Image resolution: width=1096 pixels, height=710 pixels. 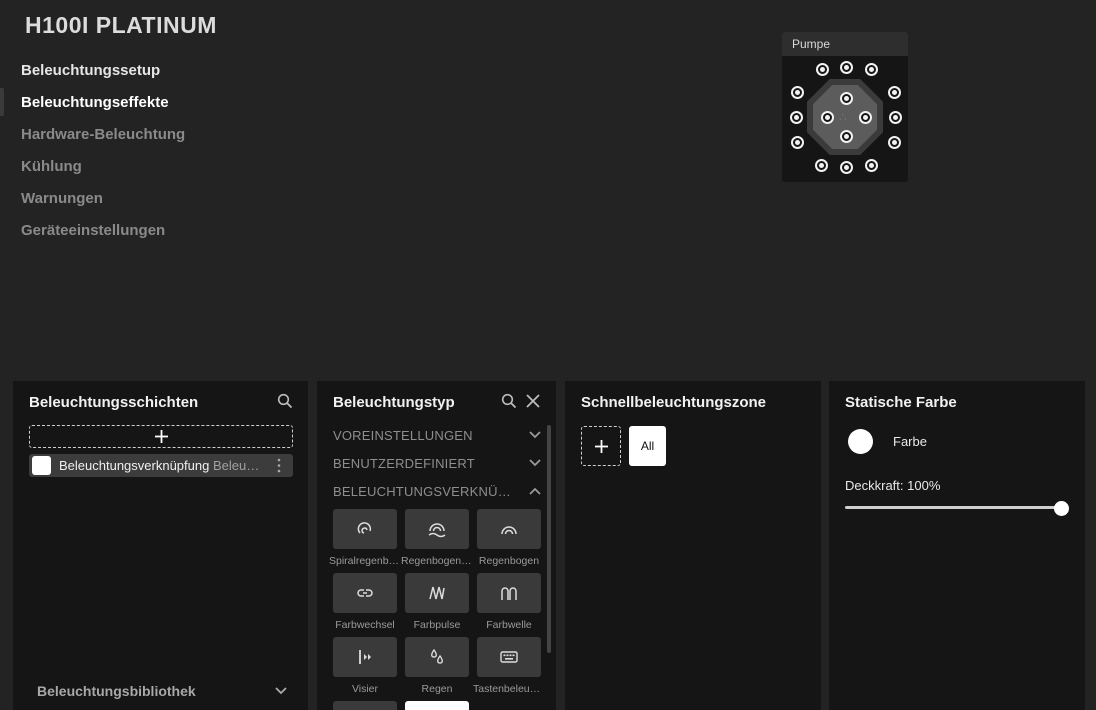 I want to click on section-lighting-link: BELEUCHTUNGSVERKNÜPFUNG, so click(x=437, y=494).